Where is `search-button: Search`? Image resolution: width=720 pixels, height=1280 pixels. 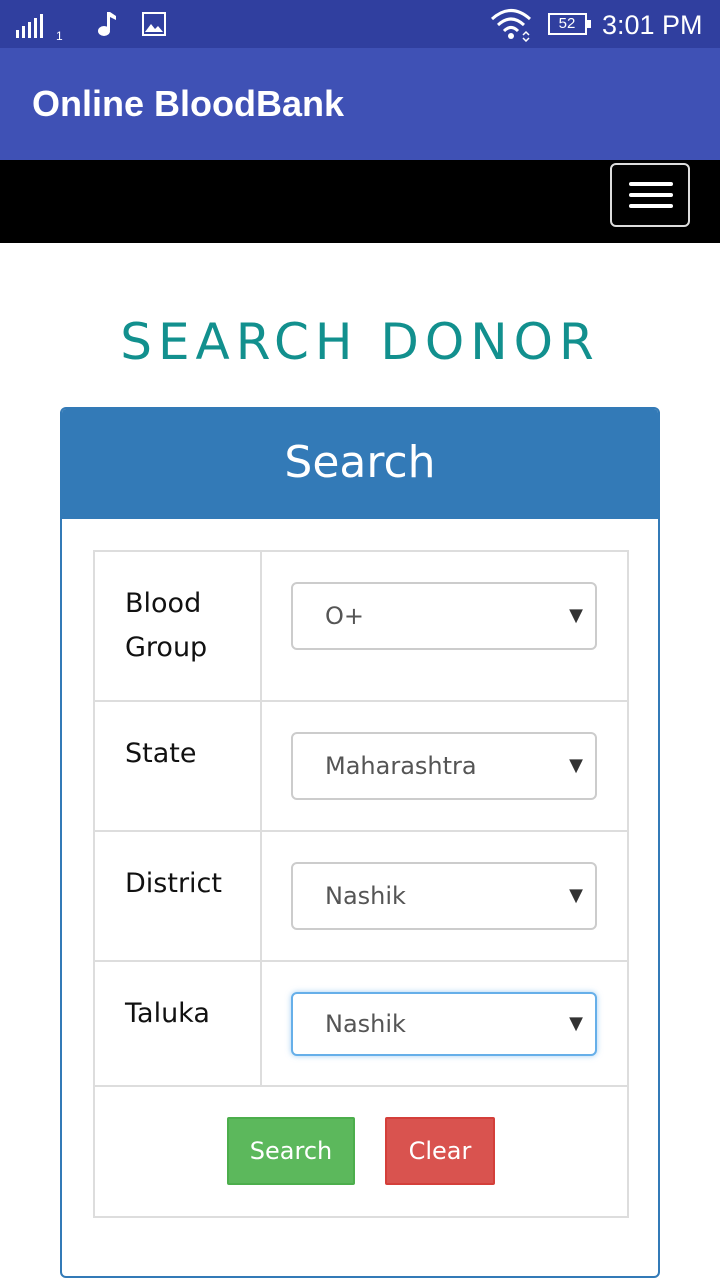
search-button: Search is located at coordinates (291, 1151).